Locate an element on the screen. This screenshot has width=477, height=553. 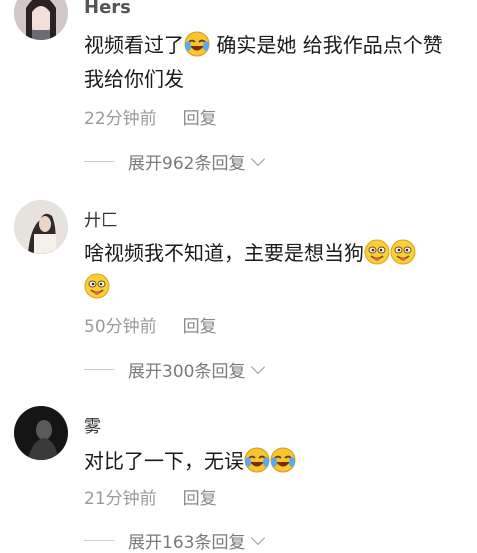
timestamp: 50分钟前 is located at coordinates (120, 327).